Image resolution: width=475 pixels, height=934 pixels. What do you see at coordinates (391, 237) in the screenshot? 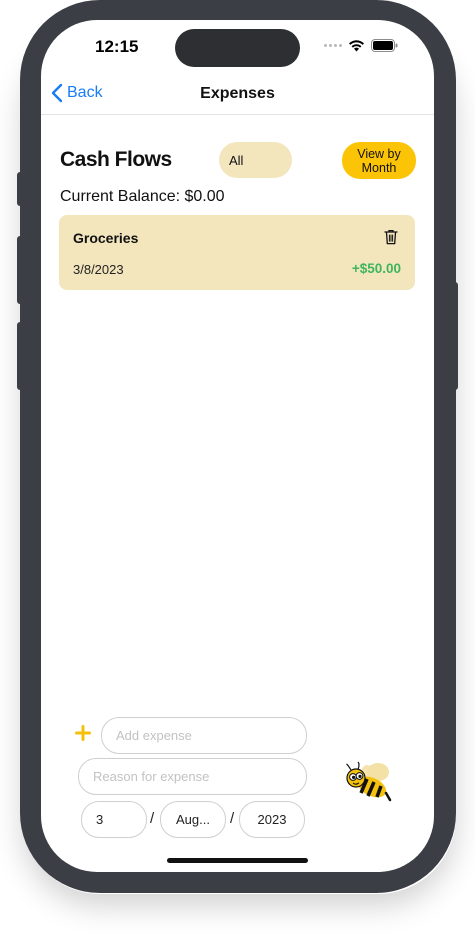
I see `trash-icon` at bounding box center [391, 237].